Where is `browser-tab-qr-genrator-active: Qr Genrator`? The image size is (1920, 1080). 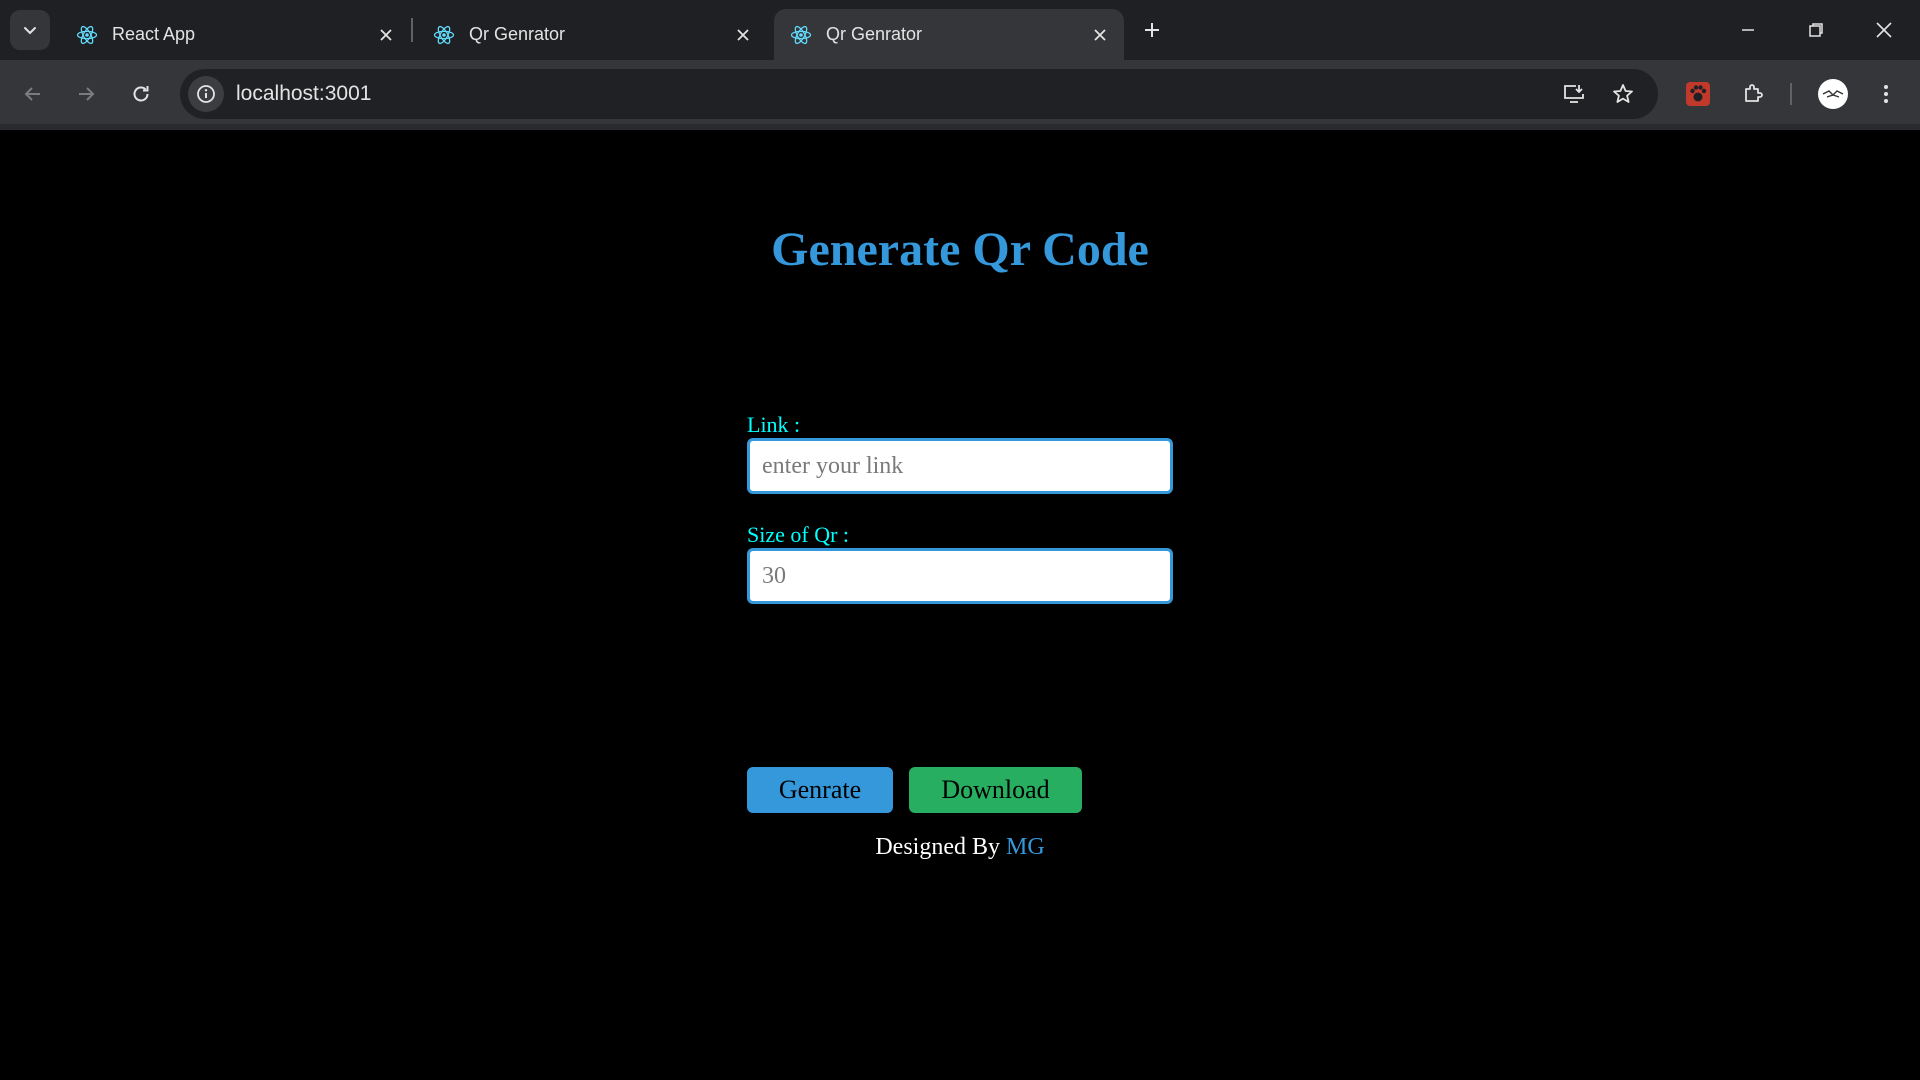 browser-tab-qr-genrator-active: Qr Genrator is located at coordinates (949, 34).